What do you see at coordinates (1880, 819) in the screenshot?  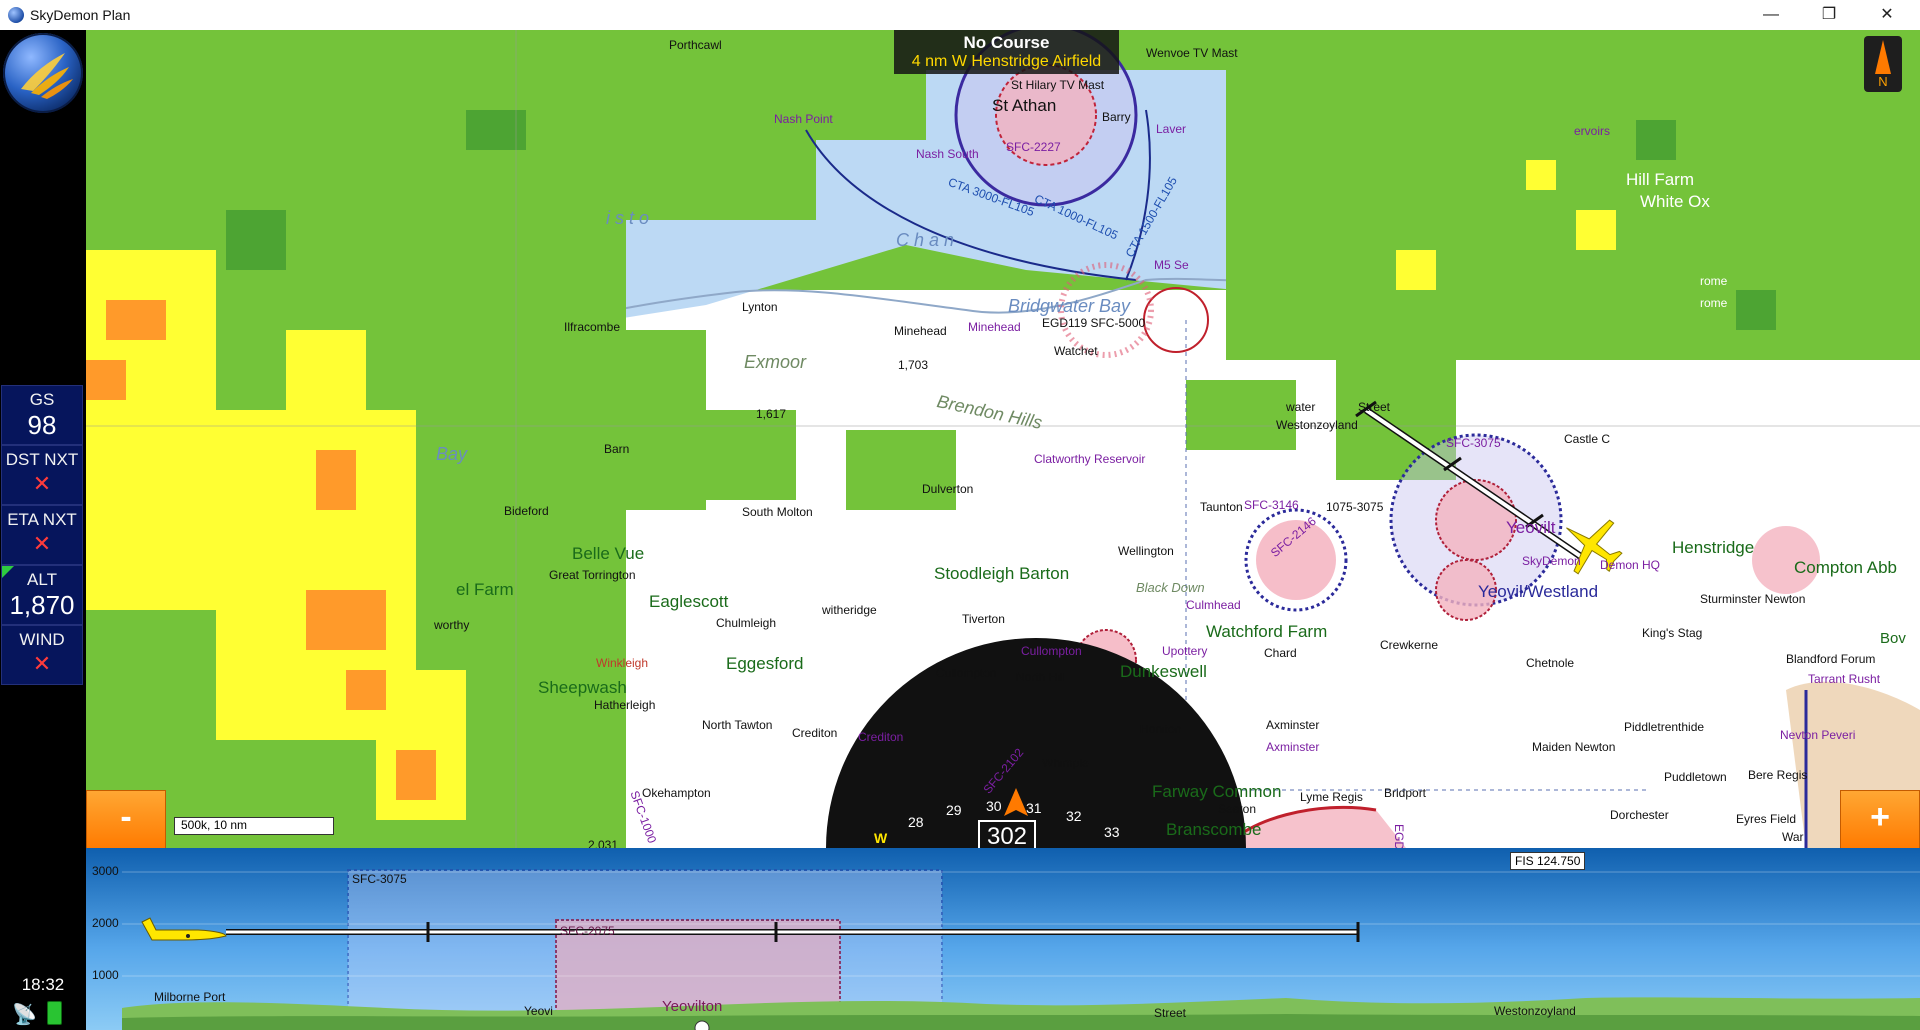 I see `zoom-in-button: +` at bounding box center [1880, 819].